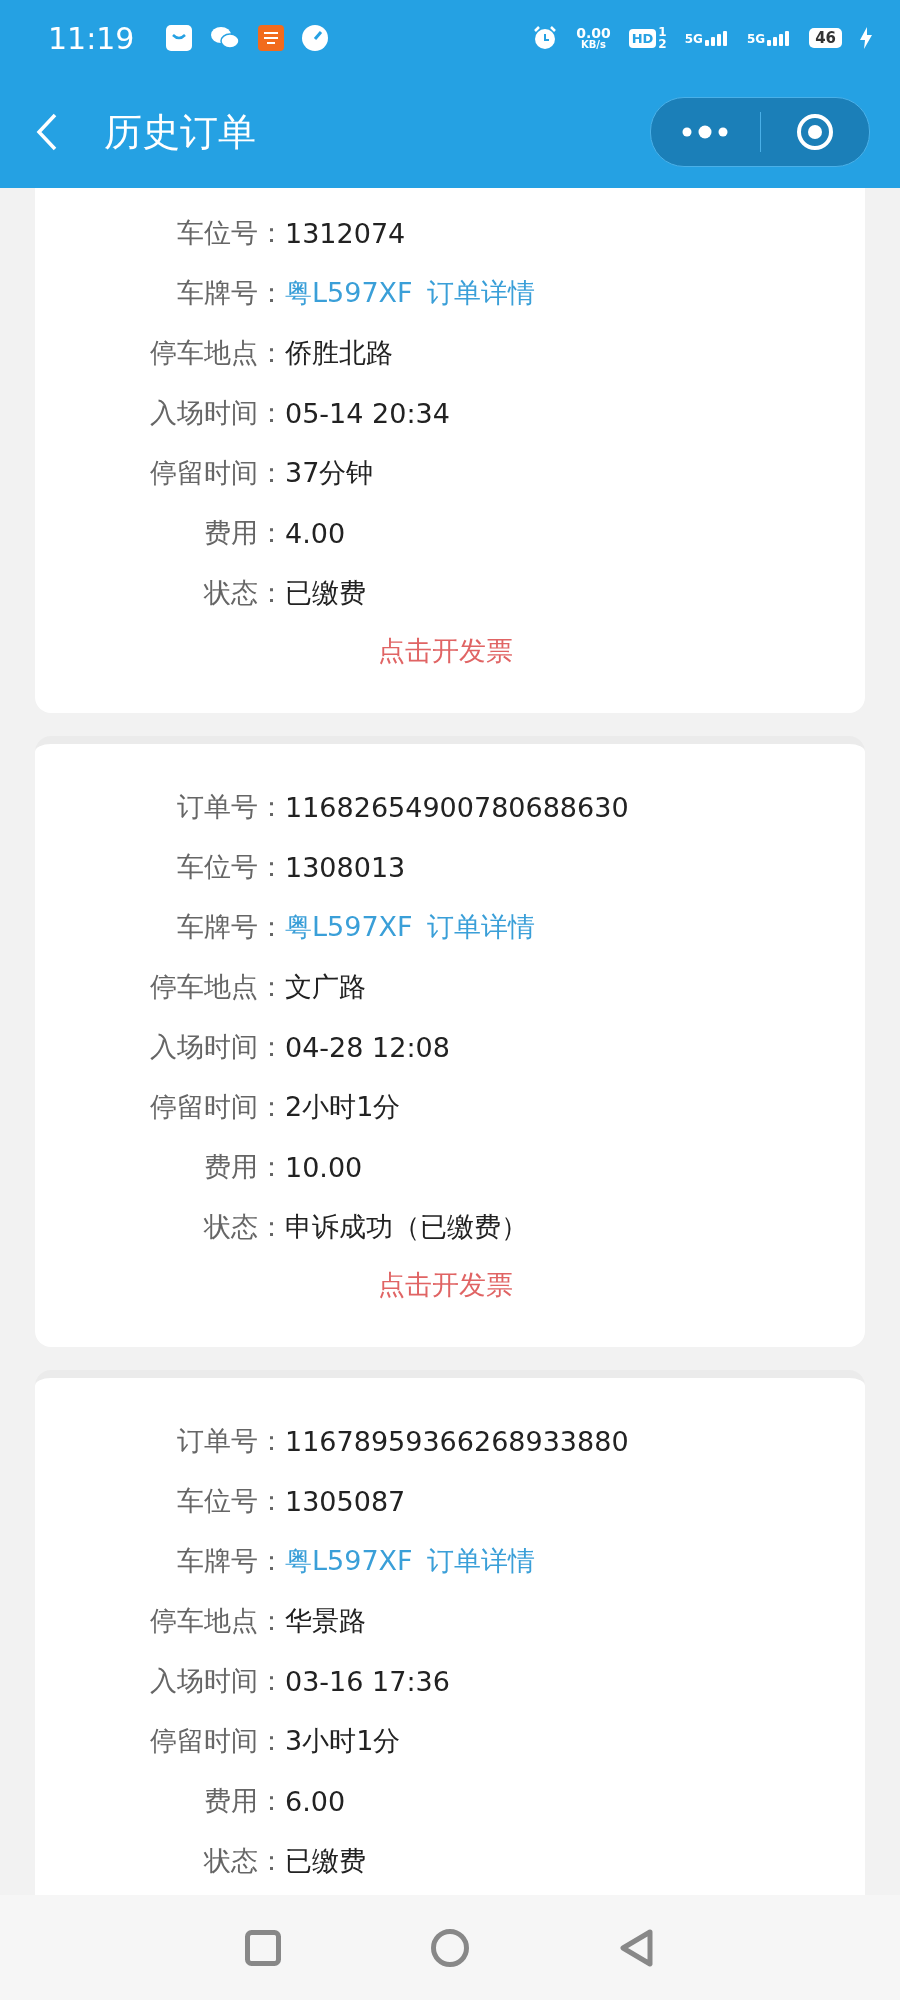 The width and height of the screenshot is (900, 2000). I want to click on home-icon, so click(450, 1947).